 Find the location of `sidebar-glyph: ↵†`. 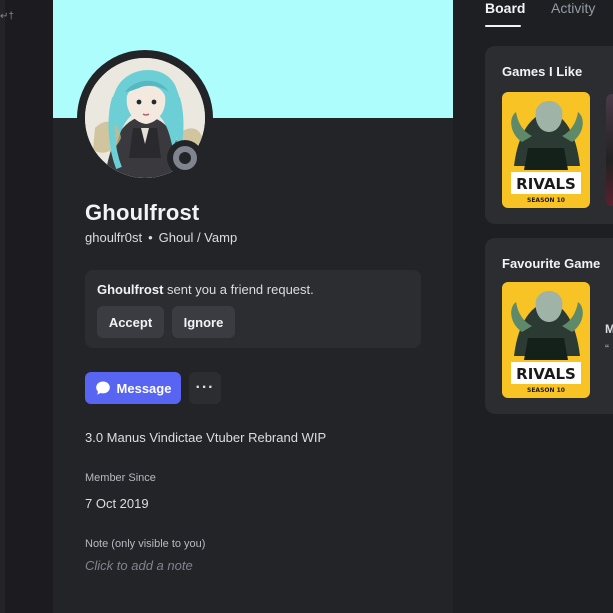

sidebar-glyph: ↵† is located at coordinates (7, 16).